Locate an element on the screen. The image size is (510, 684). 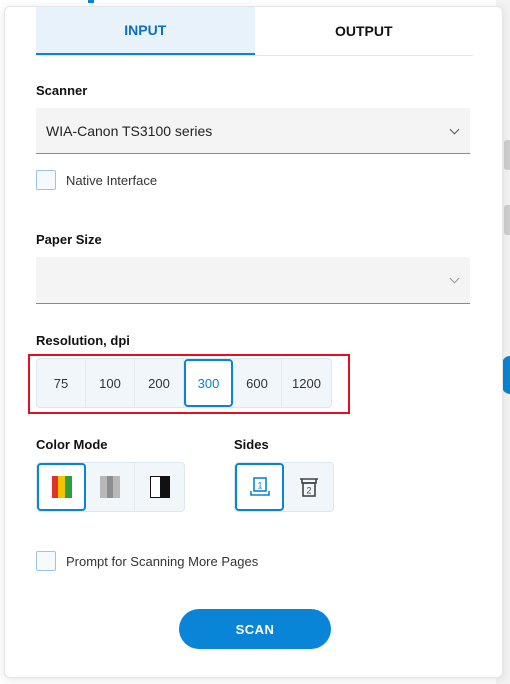
color-mode-color-option is located at coordinates (61, 487).